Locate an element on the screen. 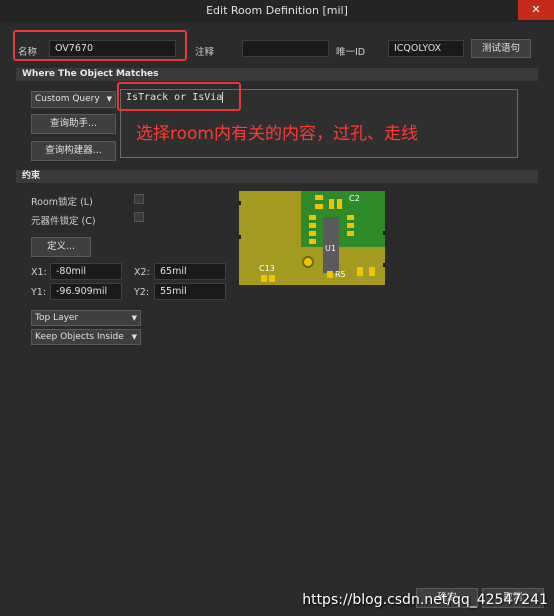 Image resolution: width=554 pixels, height=616 pixels. query-type-dropdown: Custom Query ▼ is located at coordinates (73, 99).